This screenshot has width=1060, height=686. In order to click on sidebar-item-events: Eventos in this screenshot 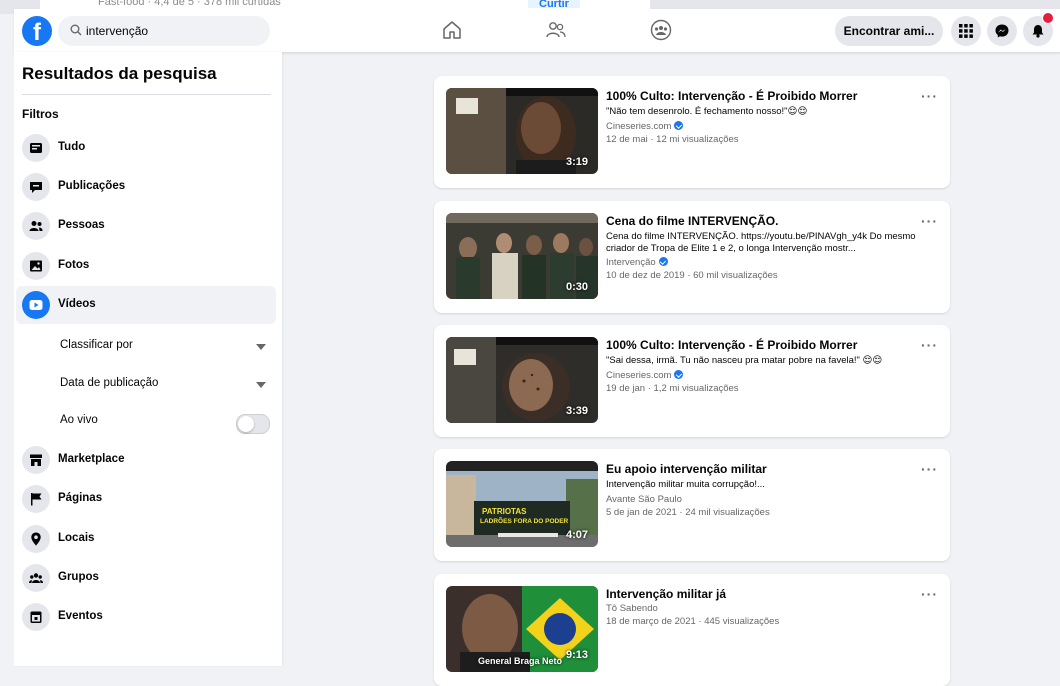, I will do `click(146, 617)`.